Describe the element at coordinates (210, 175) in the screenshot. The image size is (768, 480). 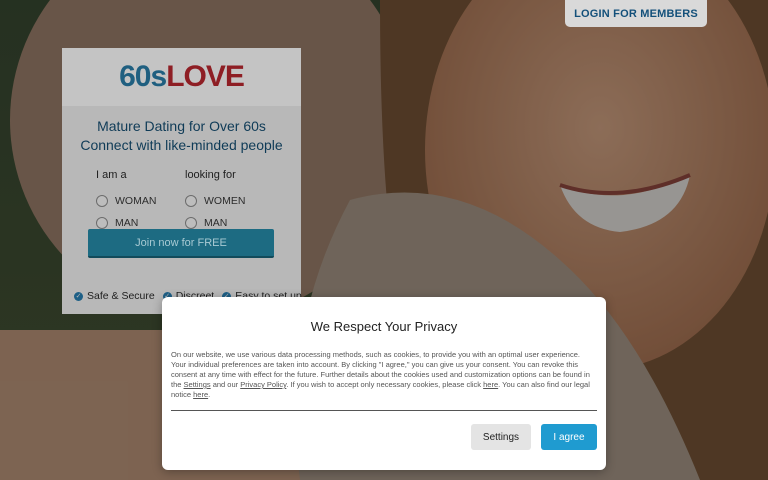
I see `looking-for-label: looking for` at that location.